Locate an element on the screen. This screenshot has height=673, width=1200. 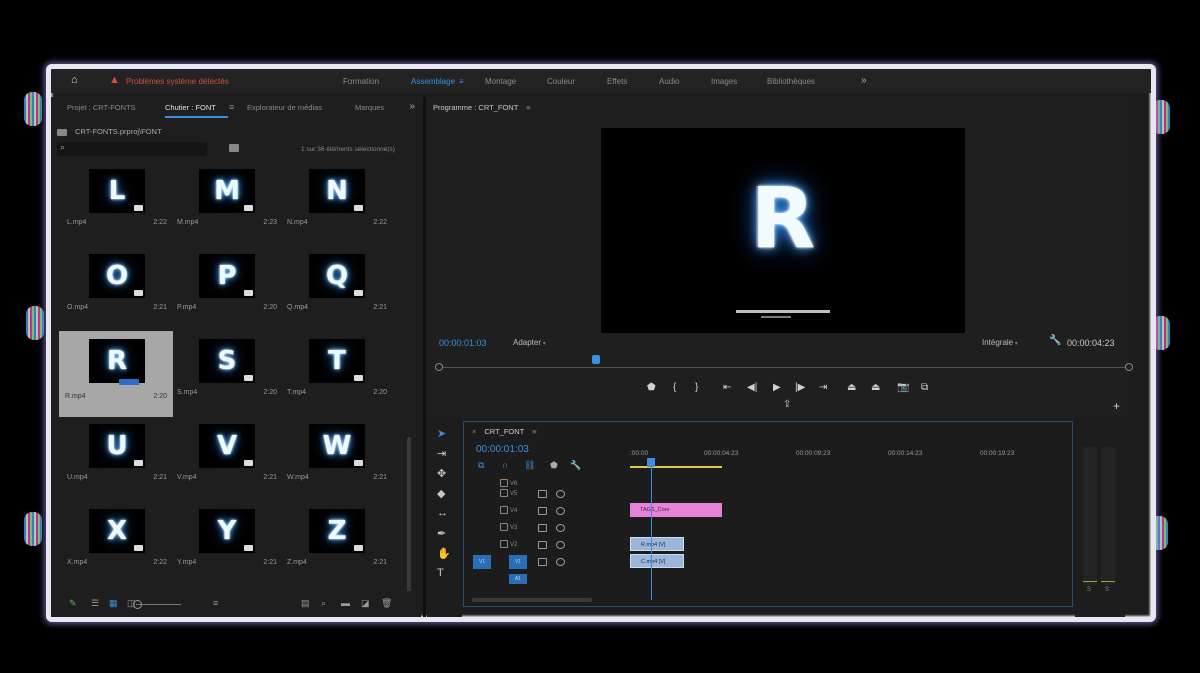
panel-divider is located at coordinates (424, 357).